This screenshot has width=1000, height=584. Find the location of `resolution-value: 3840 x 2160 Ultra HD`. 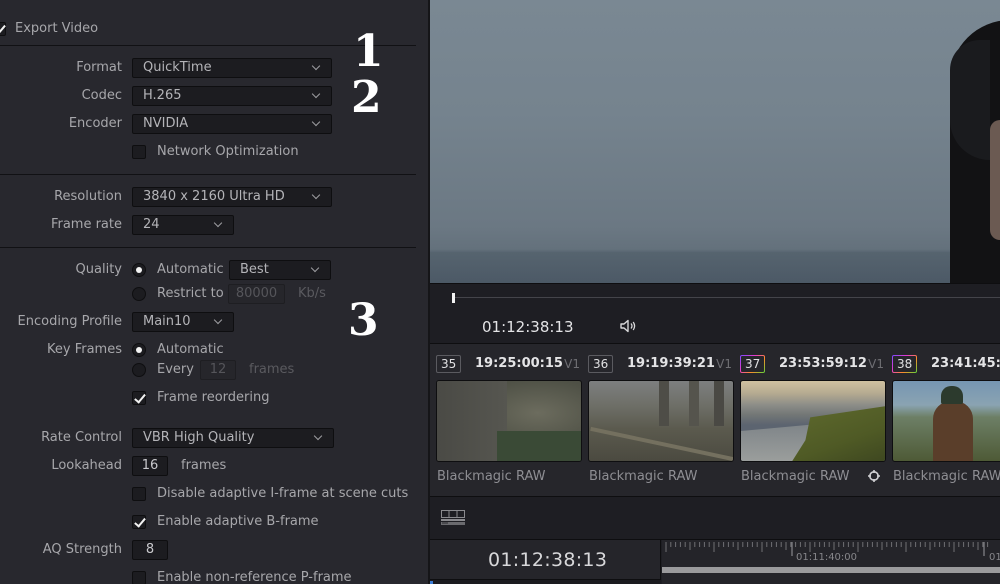

resolution-value: 3840 x 2160 Ultra HD is located at coordinates (214, 196).